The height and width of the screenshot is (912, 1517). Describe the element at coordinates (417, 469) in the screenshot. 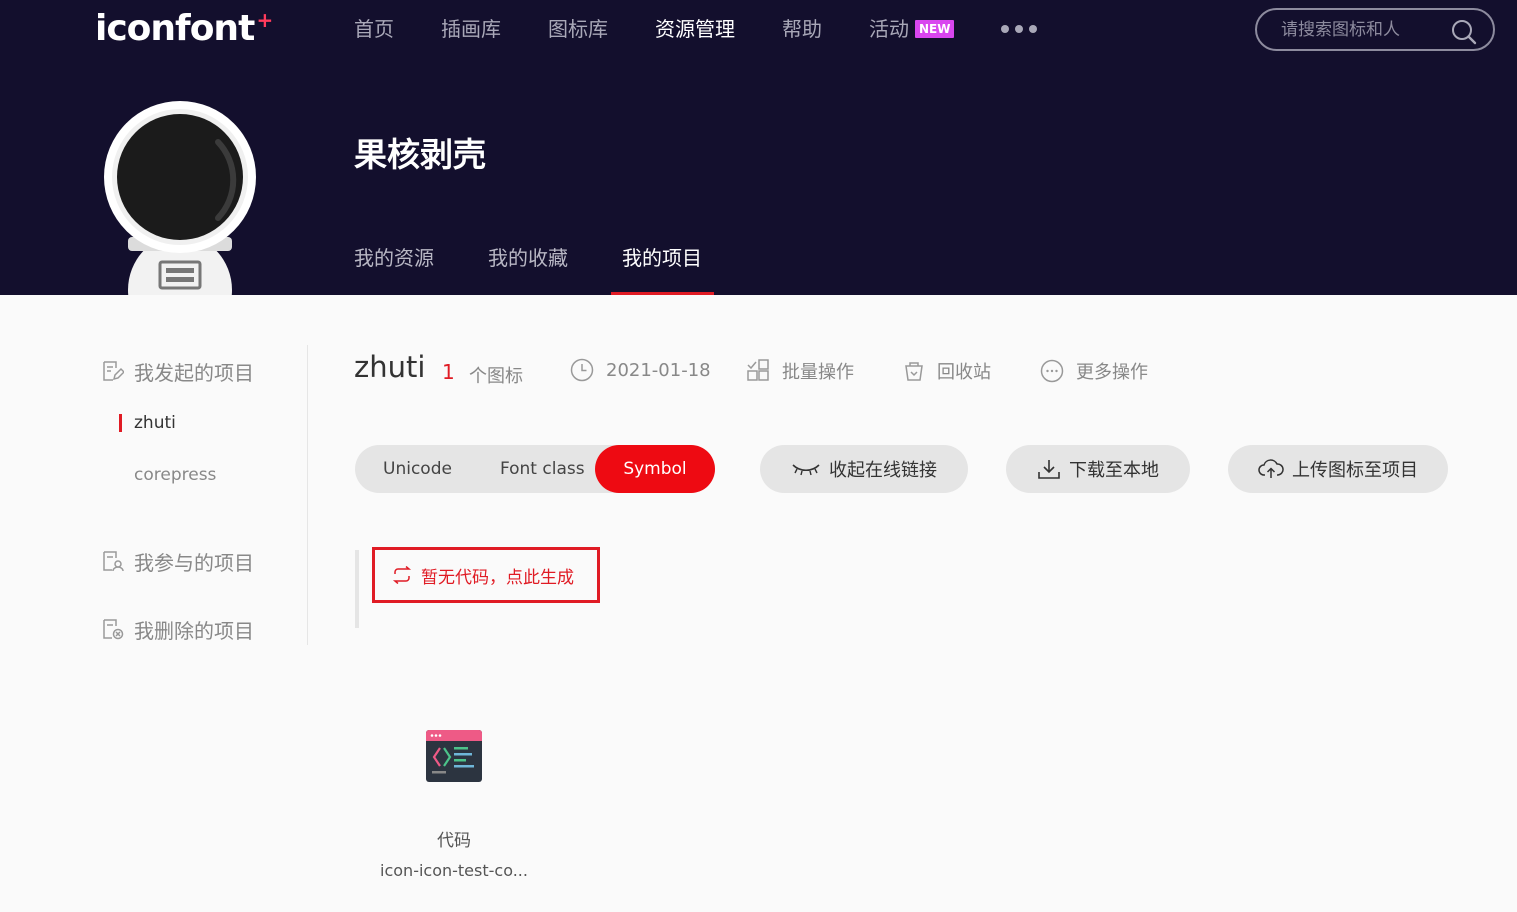

I see `format-unicode: Unicode` at that location.